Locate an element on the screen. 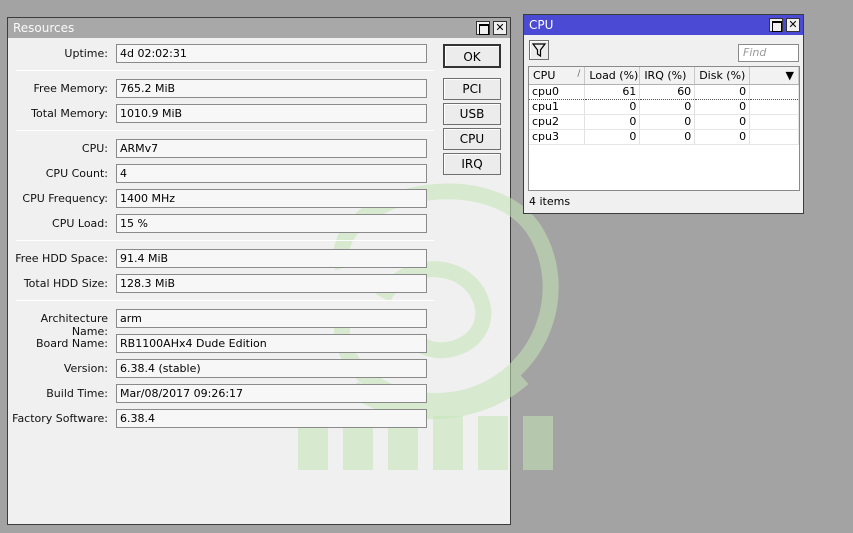 This screenshot has height=533, width=853. field-cpu: CPU: ARMv7 is located at coordinates (220, 149).